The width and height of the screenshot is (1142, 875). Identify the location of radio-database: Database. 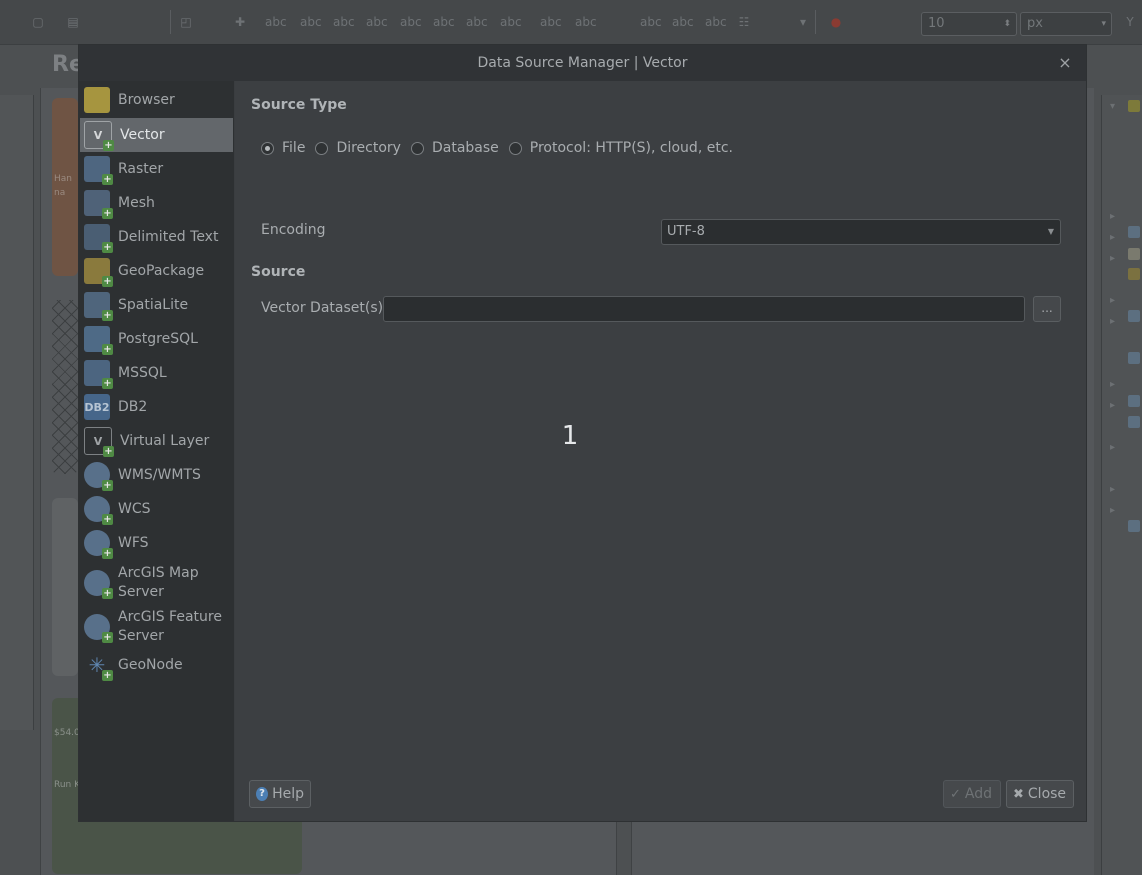
(454, 148).